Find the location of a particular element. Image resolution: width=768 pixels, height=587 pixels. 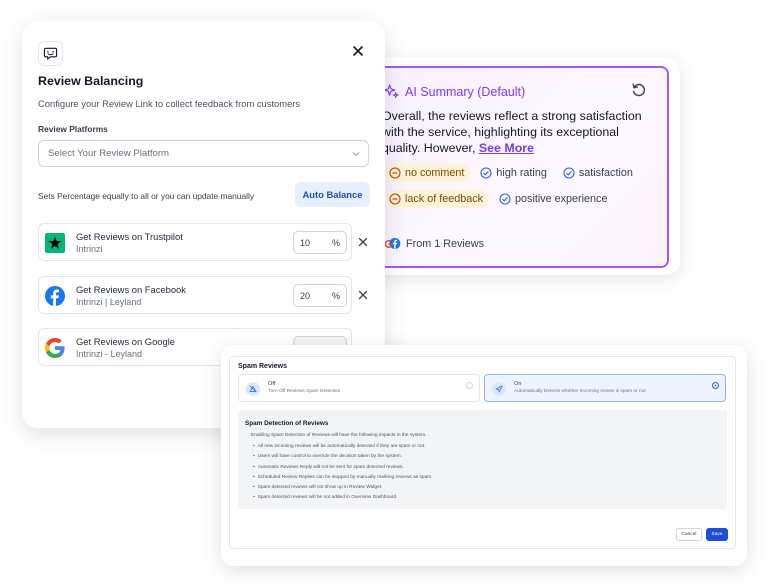

see-more-link: See More is located at coordinates (506, 148).